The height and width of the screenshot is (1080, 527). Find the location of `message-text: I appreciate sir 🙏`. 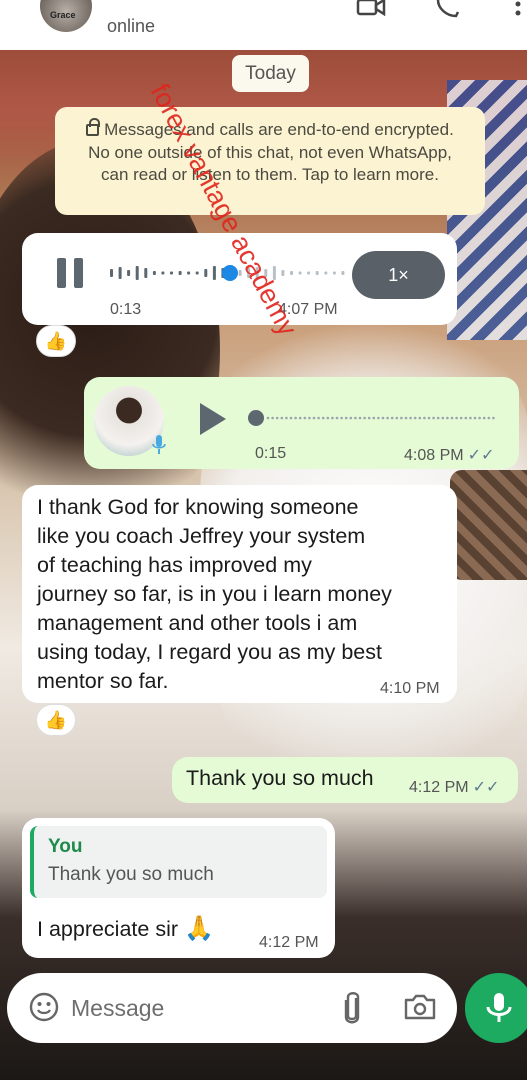

message-text: I appreciate sir 🙏 is located at coordinates (125, 928).